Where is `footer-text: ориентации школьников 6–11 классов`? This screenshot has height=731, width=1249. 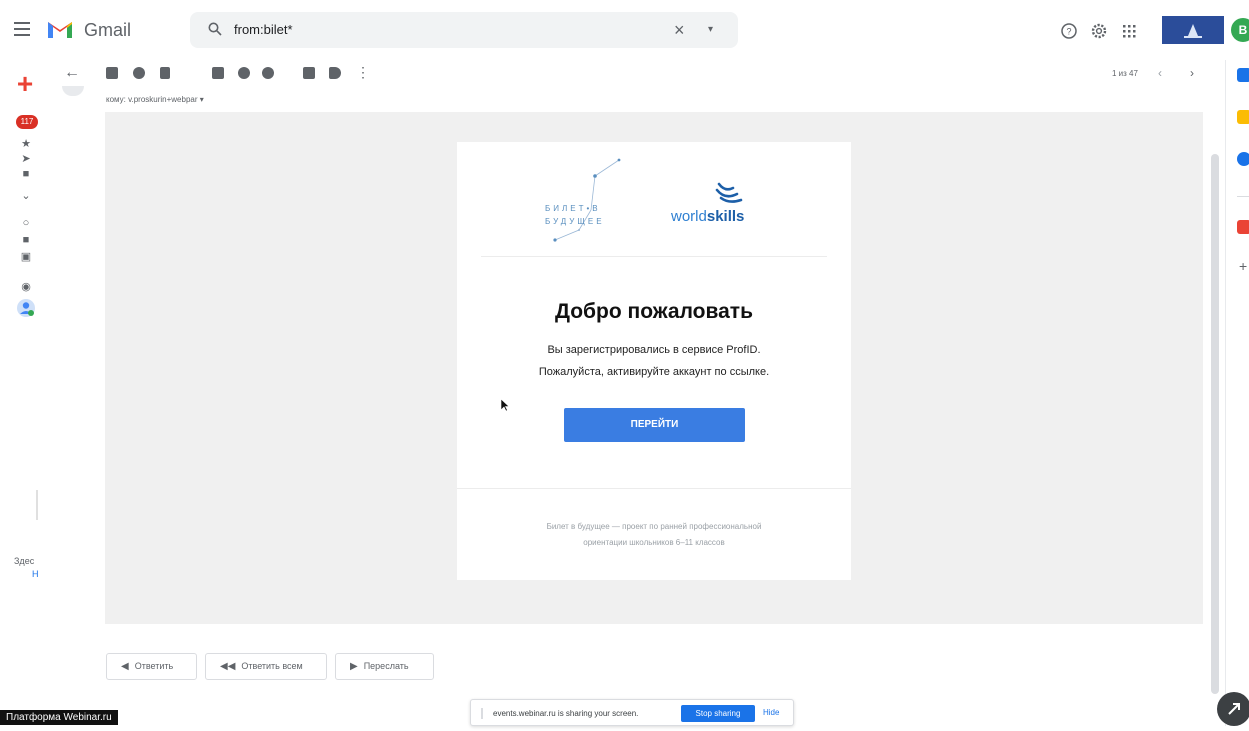 footer-text: ориентации школьников 6–11 классов is located at coordinates (654, 542).